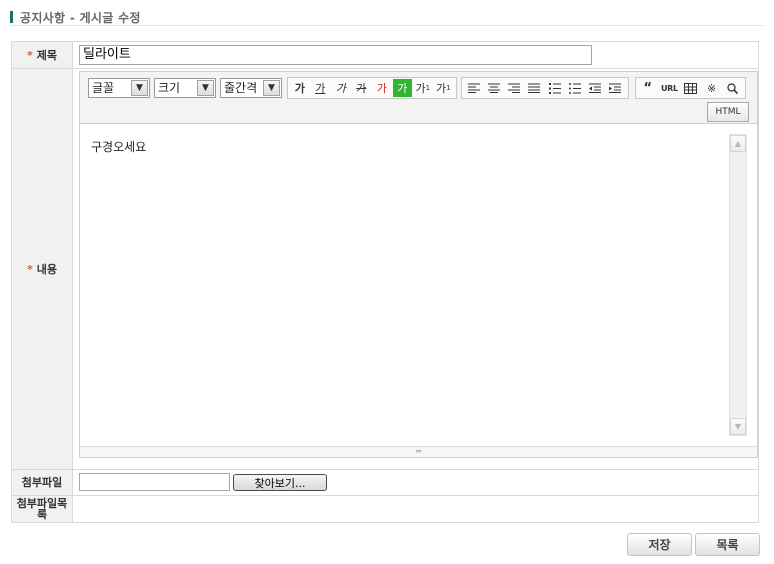 The height and width of the screenshot is (564, 774). I want to click on font-select-value: 글꼴, so click(103, 88).